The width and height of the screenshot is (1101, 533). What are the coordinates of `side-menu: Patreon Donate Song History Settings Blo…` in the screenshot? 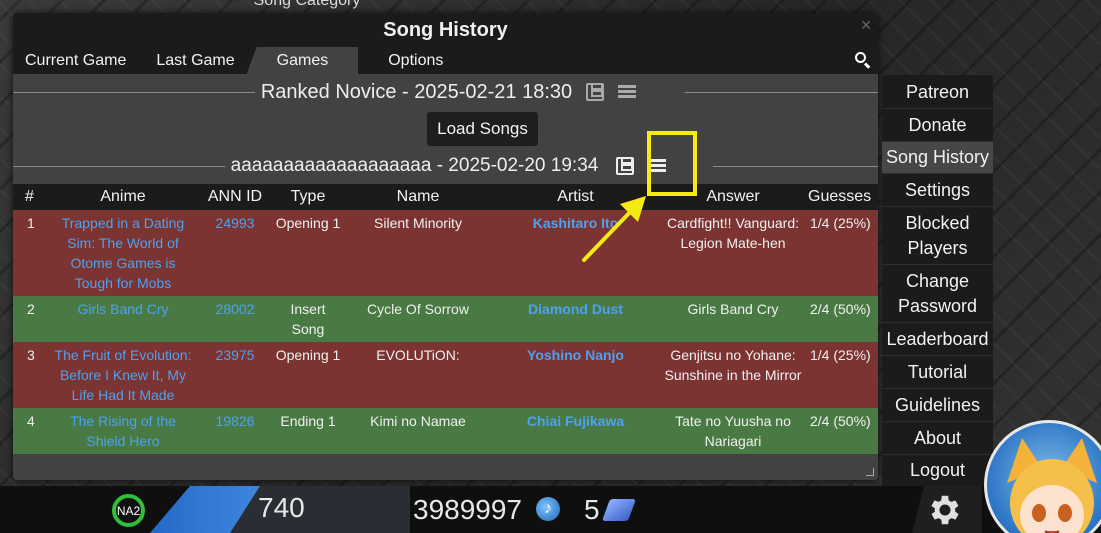 It's located at (937, 281).